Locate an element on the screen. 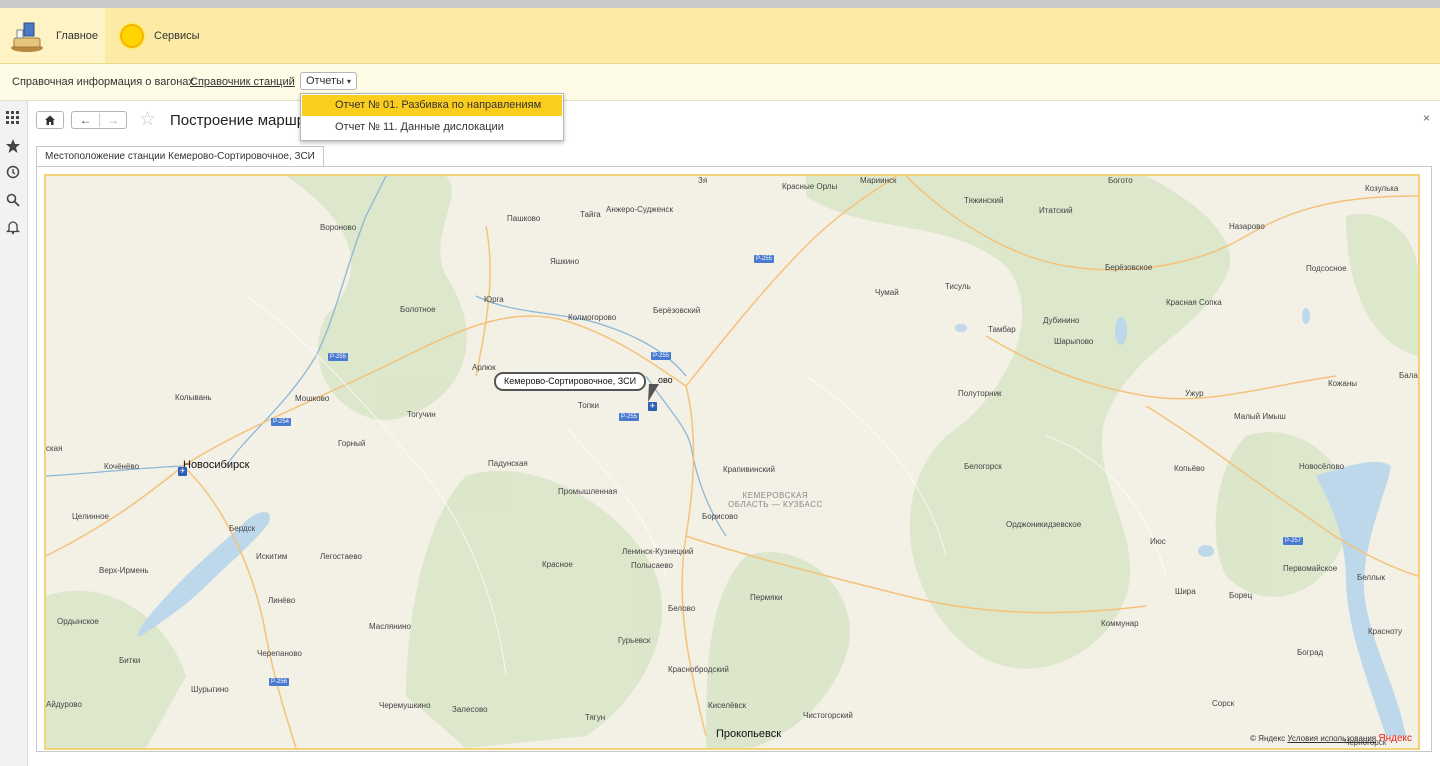 The height and width of the screenshot is (766, 1440). map-place-label: Новосёлово is located at coordinates (1322, 466).